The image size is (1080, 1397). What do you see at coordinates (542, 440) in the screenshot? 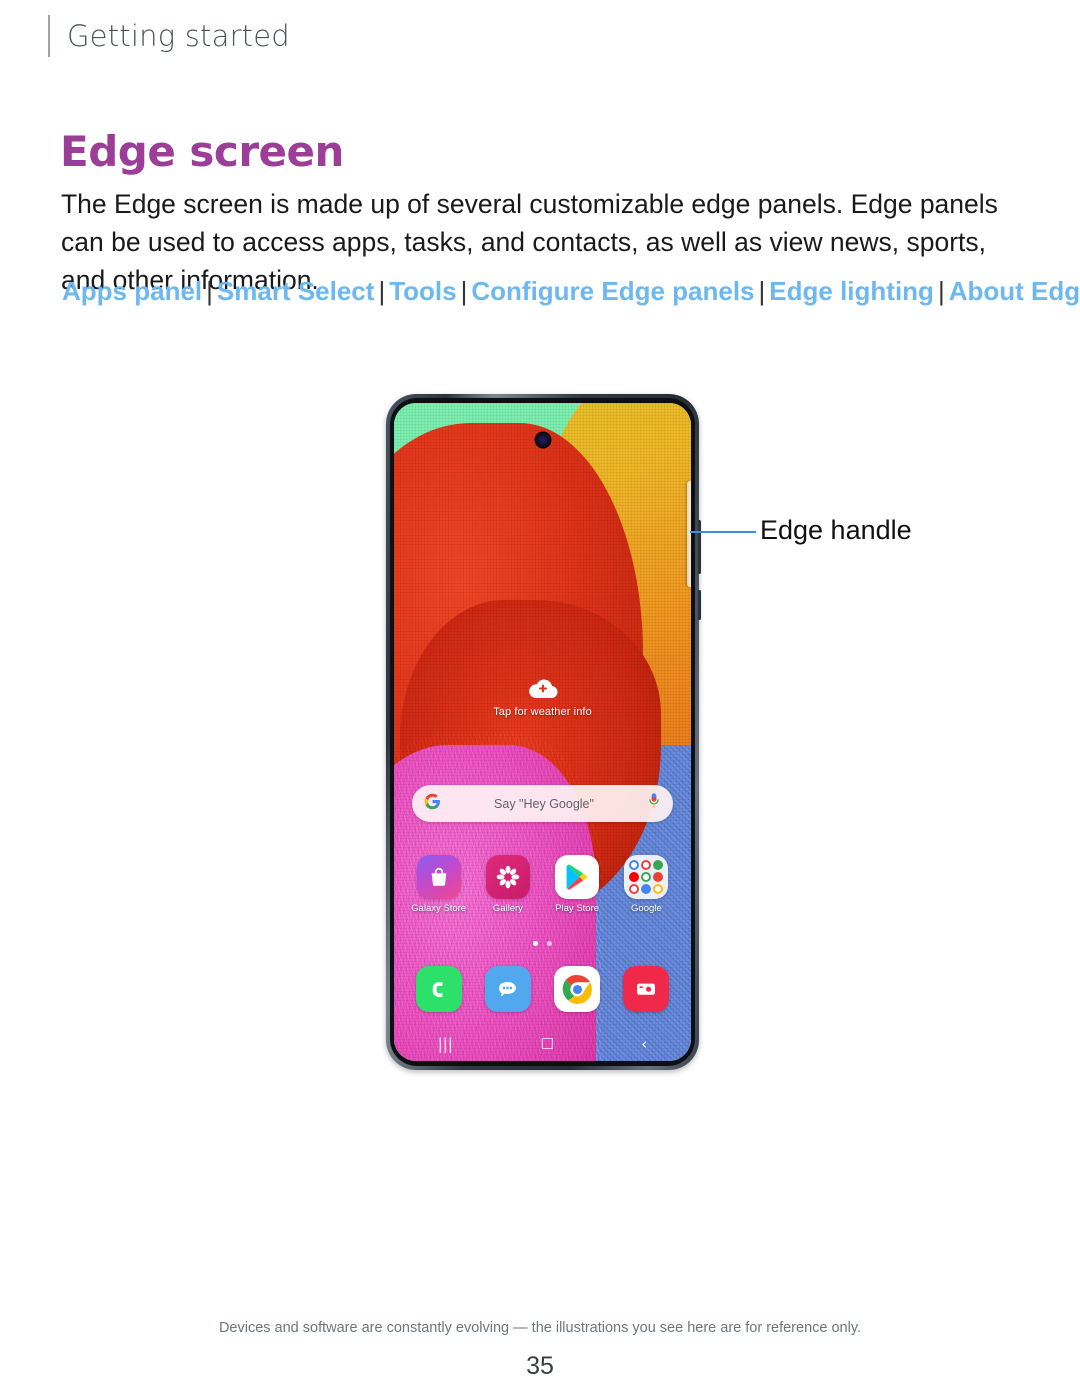
I see `front-camera-icon` at bounding box center [542, 440].